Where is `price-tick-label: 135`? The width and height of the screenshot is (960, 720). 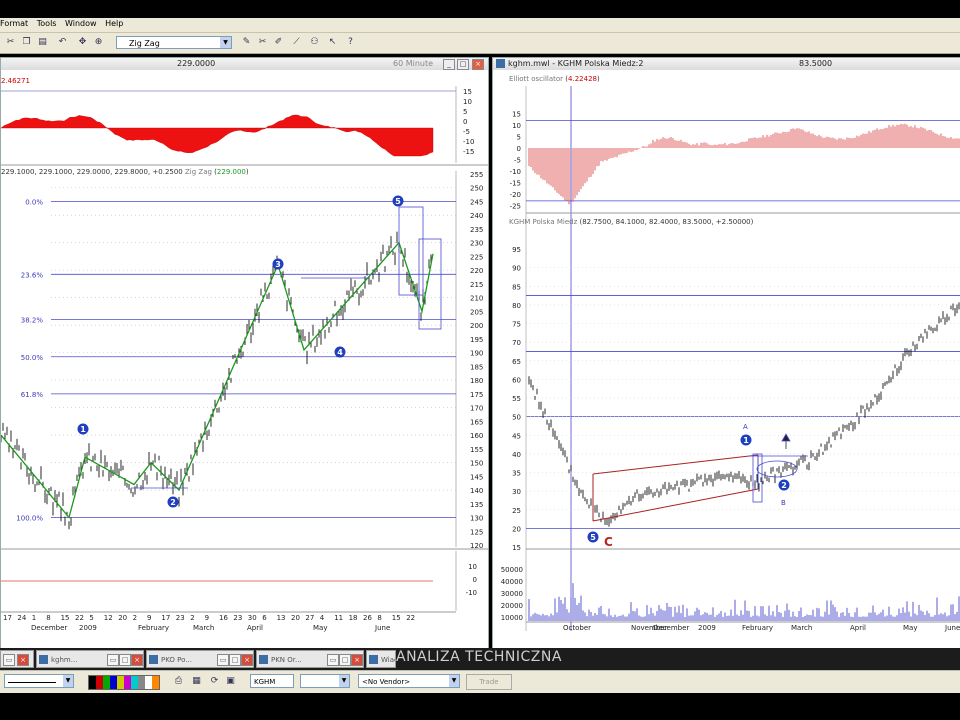 price-tick-label: 135 is located at coordinates (476, 505).